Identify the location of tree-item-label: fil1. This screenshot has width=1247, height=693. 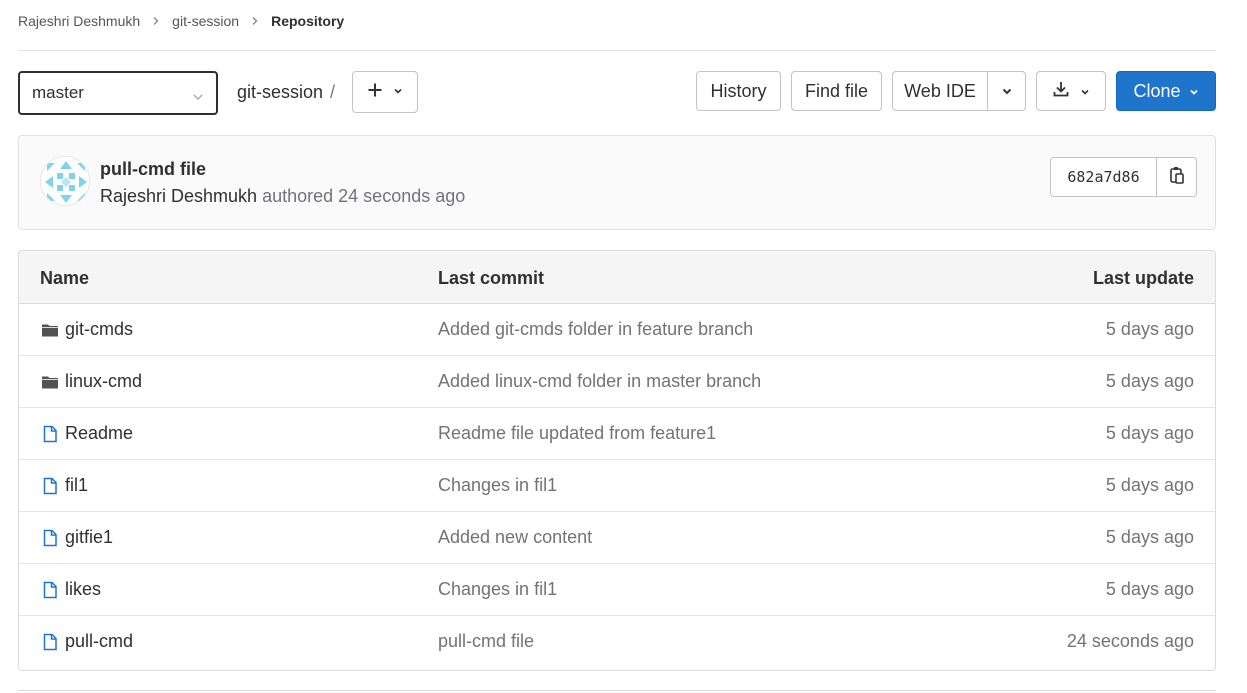
(77, 485).